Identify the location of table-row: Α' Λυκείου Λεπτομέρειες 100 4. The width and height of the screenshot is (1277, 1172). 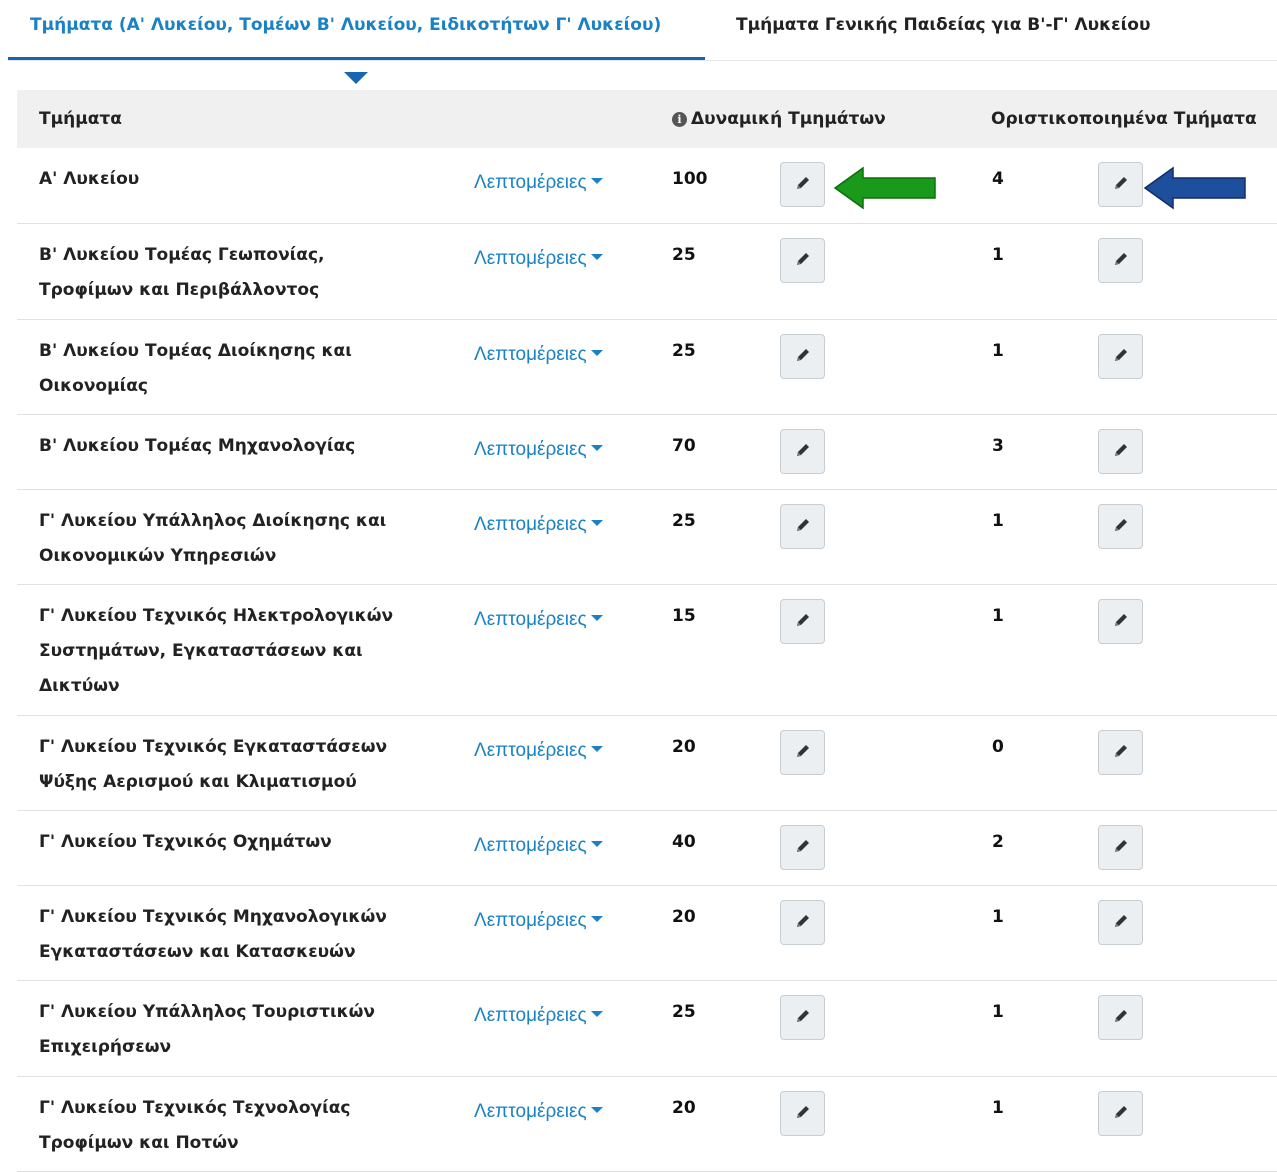
(647, 186).